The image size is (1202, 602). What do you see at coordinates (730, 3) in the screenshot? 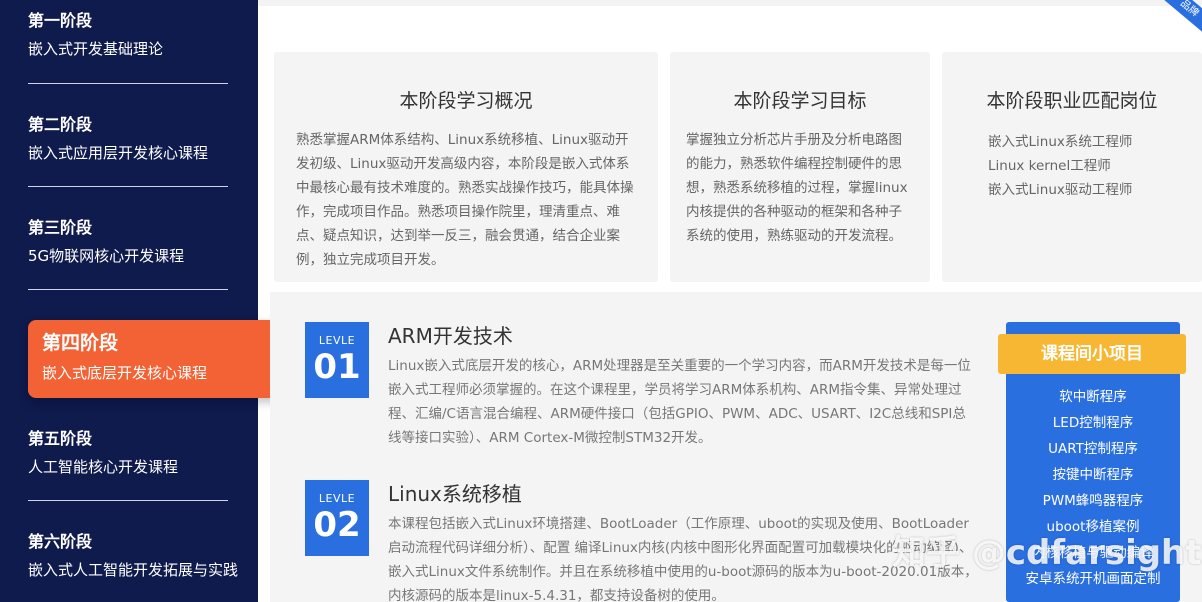
I see `top-strip` at bounding box center [730, 3].